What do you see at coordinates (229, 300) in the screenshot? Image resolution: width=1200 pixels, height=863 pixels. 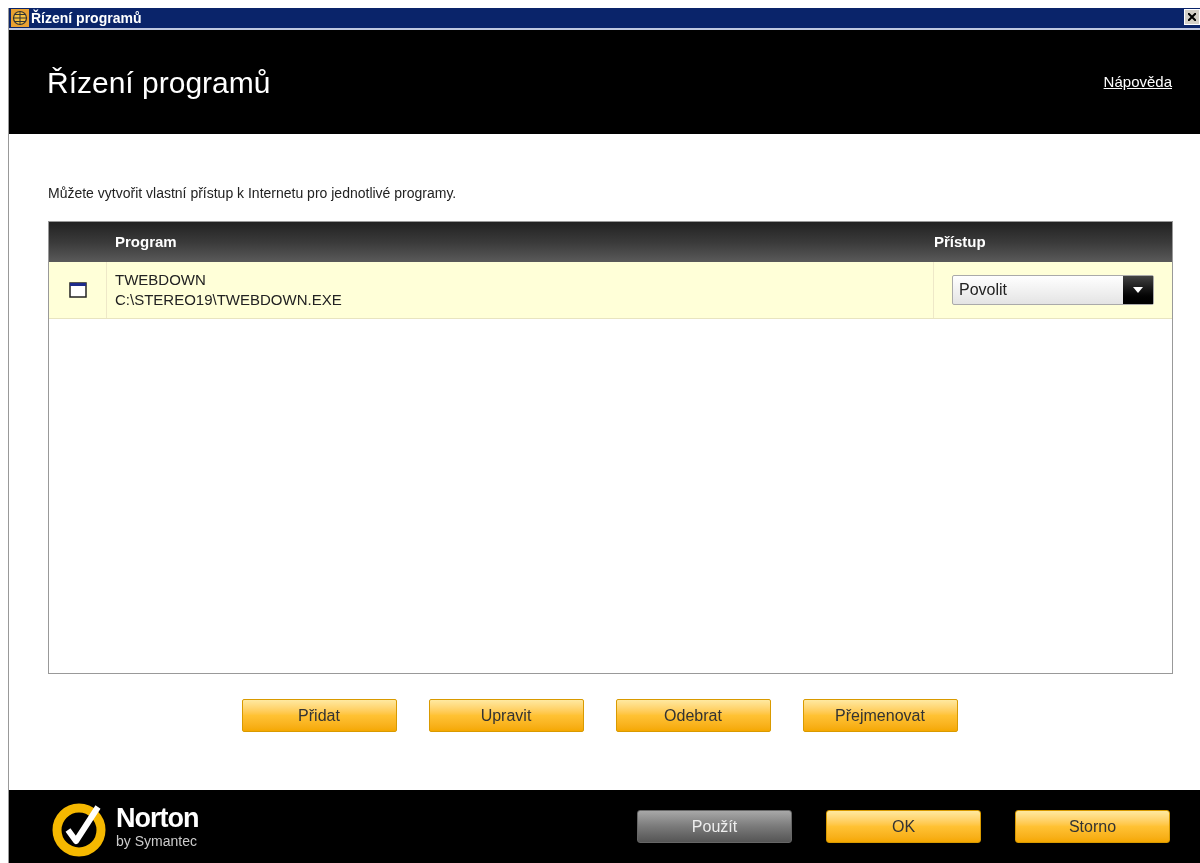 I see `program-path: C:\STEREO19\TWEBDOWN.EXE` at bounding box center [229, 300].